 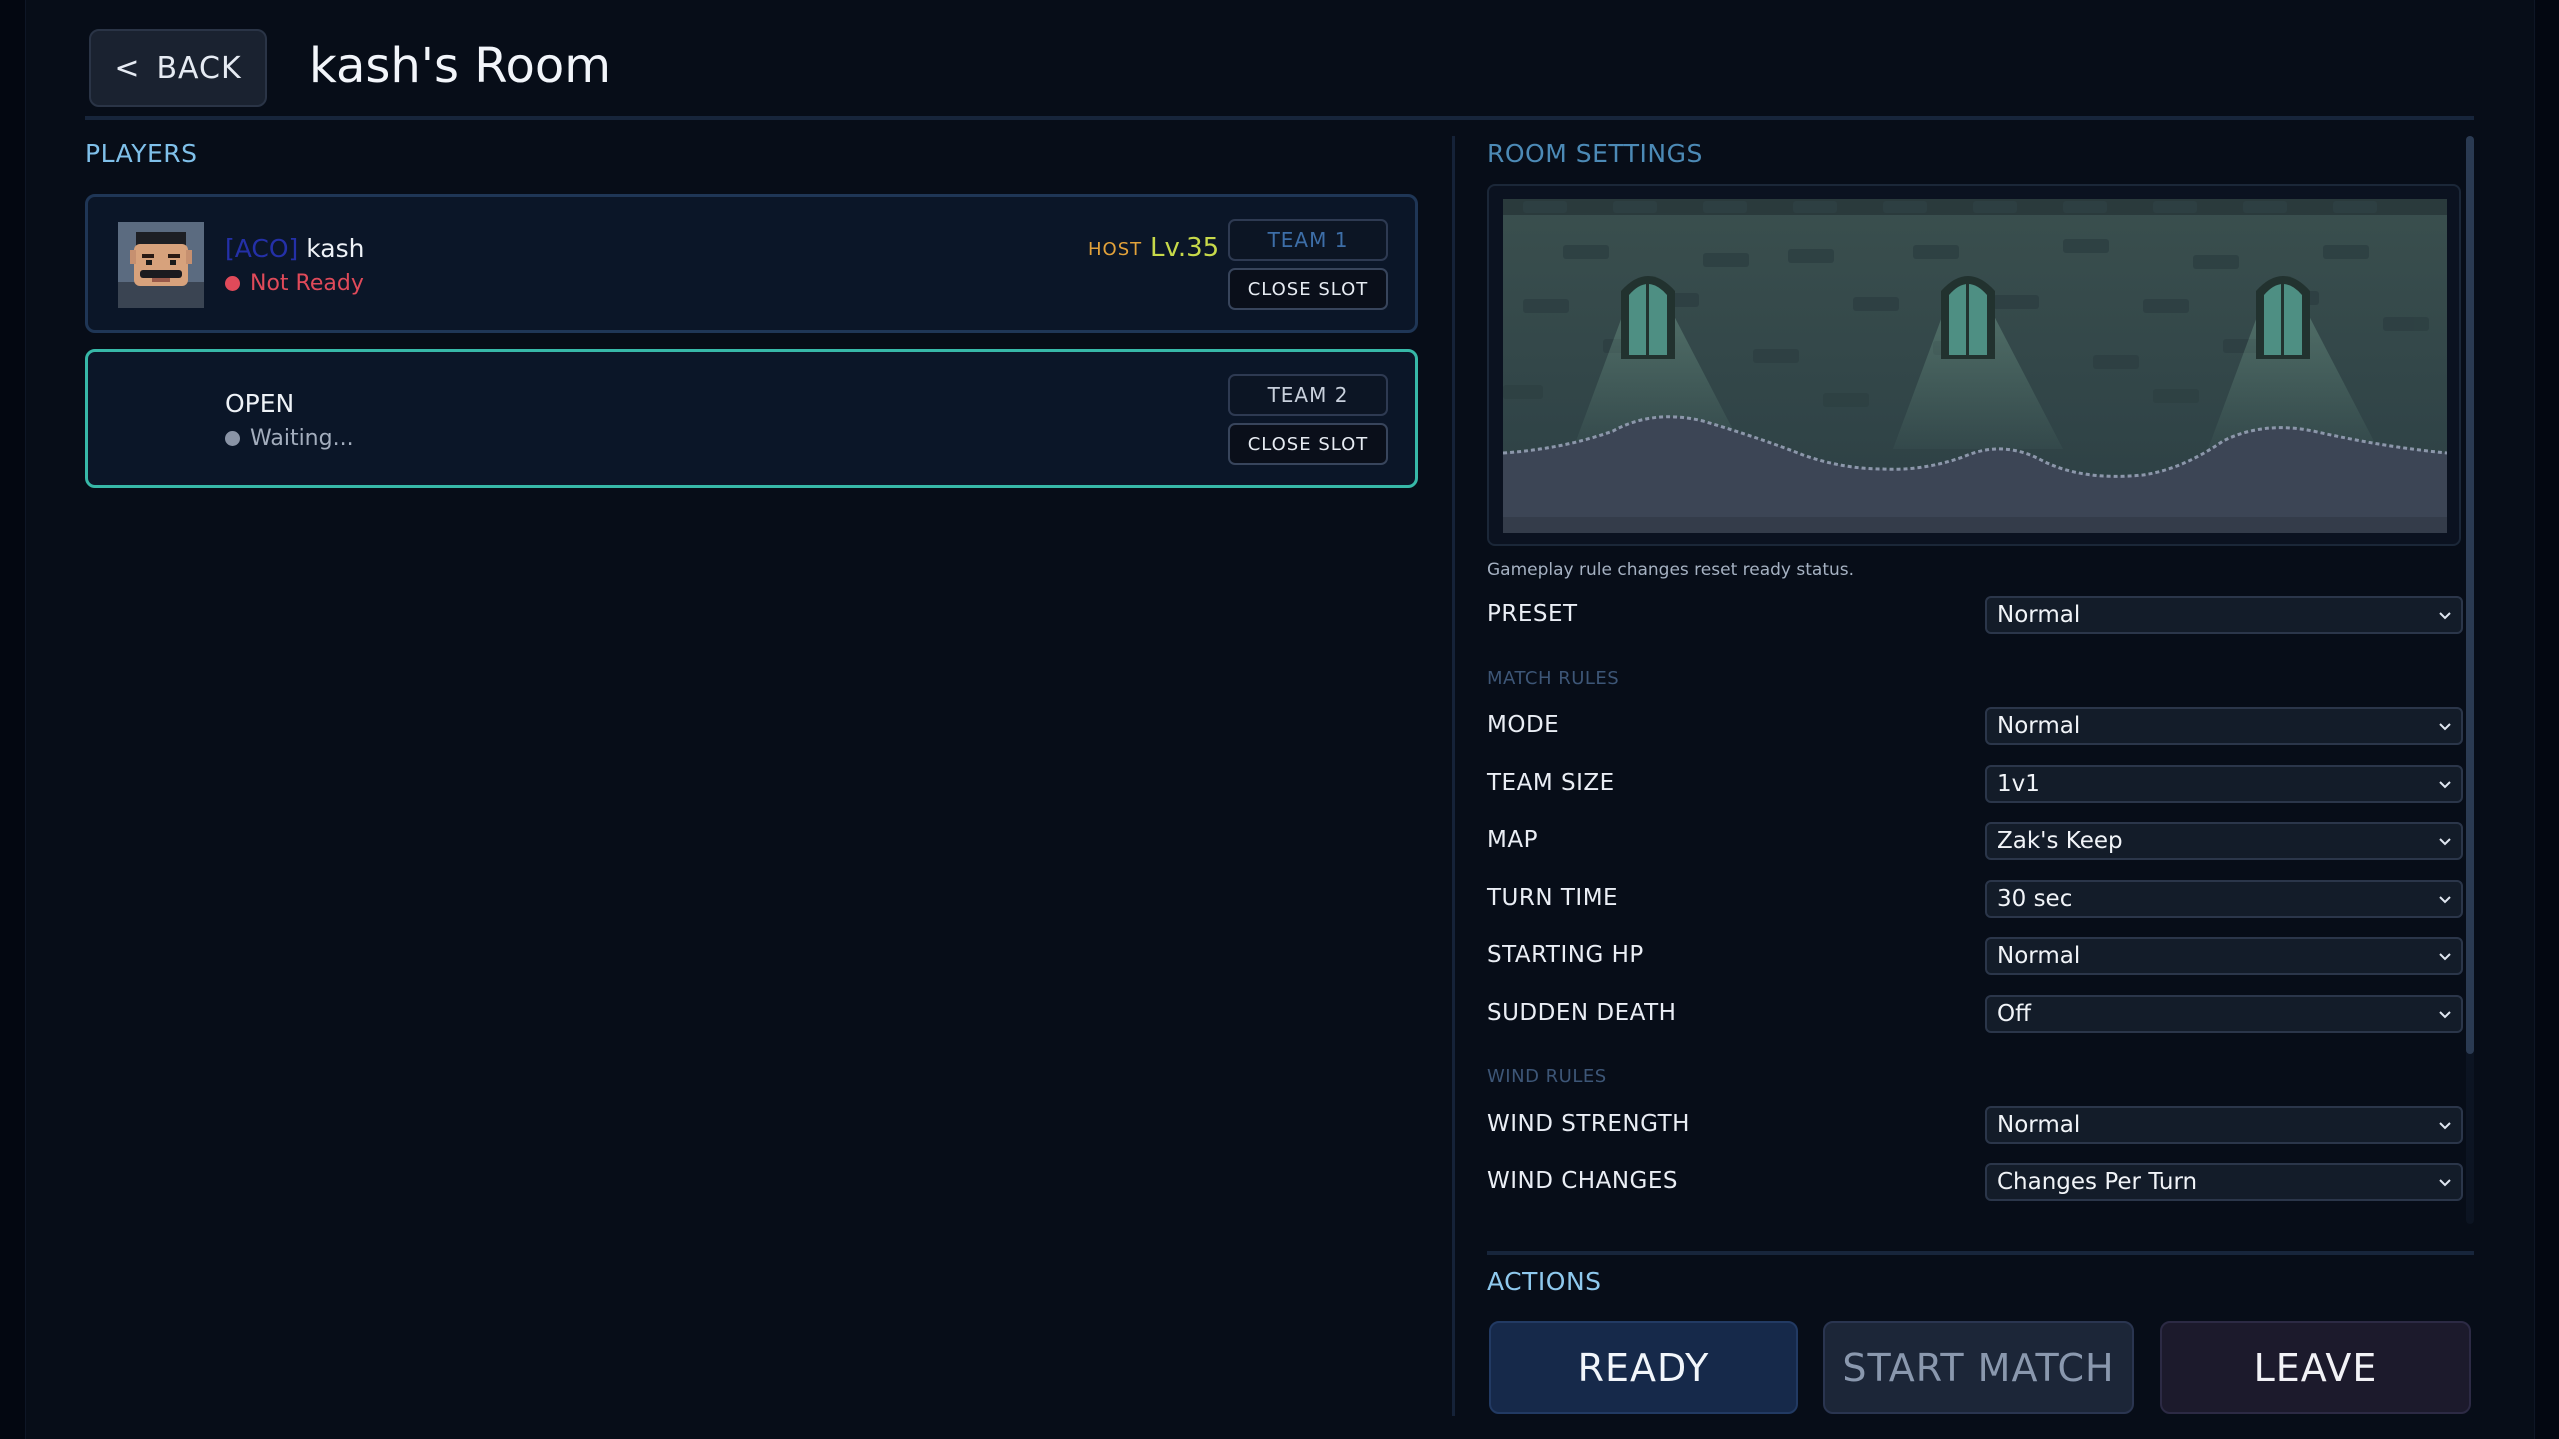 What do you see at coordinates (2224, 615) in the screenshot?
I see `preset-select: Normal` at bounding box center [2224, 615].